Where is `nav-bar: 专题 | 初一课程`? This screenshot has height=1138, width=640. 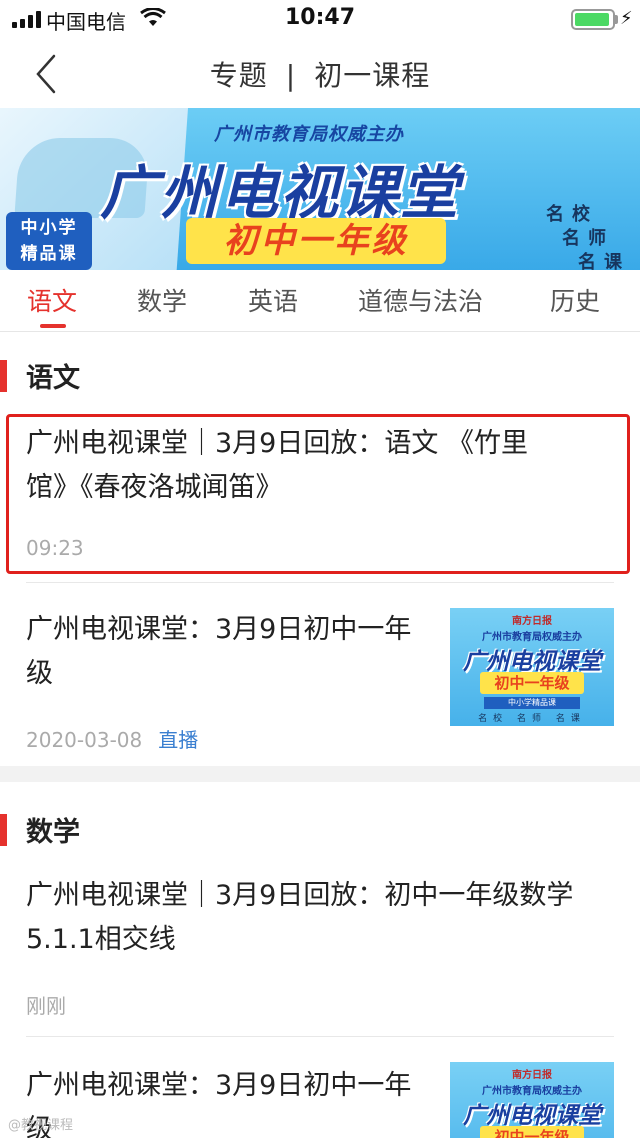
nav-bar: 专题 | 初一课程 is located at coordinates (320, 74).